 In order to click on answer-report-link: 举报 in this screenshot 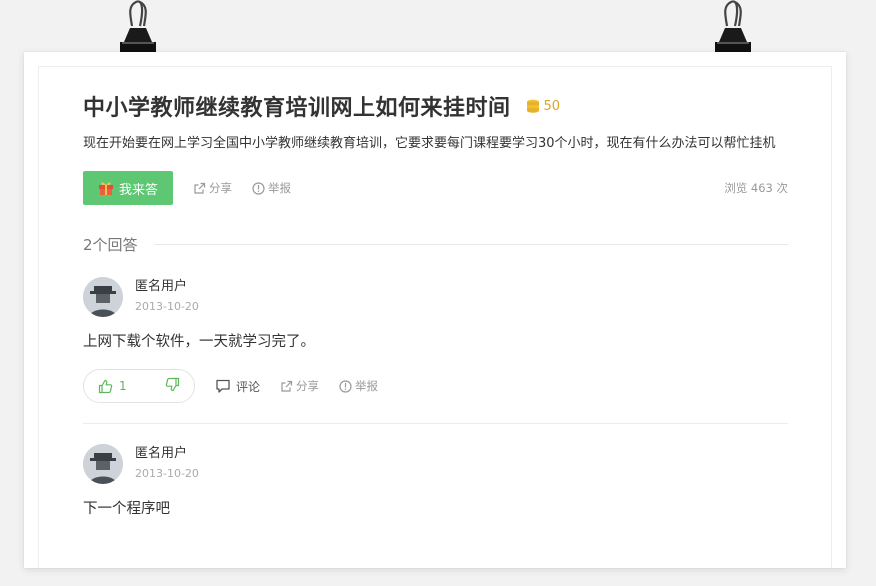, I will do `click(358, 386)`.